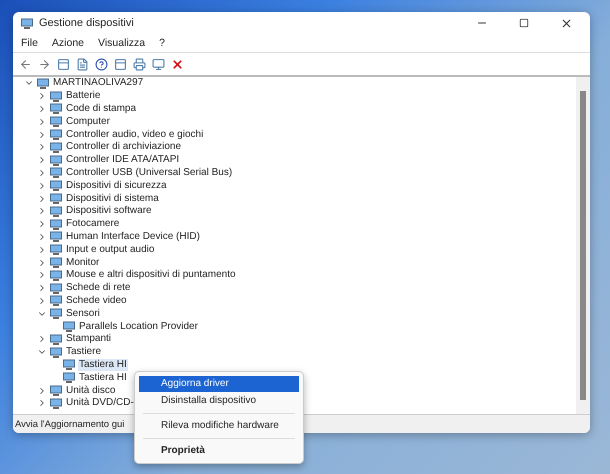 The height and width of the screenshot is (474, 610). Describe the element at coordinates (68, 43) in the screenshot. I see `menu-item: Azione` at that location.